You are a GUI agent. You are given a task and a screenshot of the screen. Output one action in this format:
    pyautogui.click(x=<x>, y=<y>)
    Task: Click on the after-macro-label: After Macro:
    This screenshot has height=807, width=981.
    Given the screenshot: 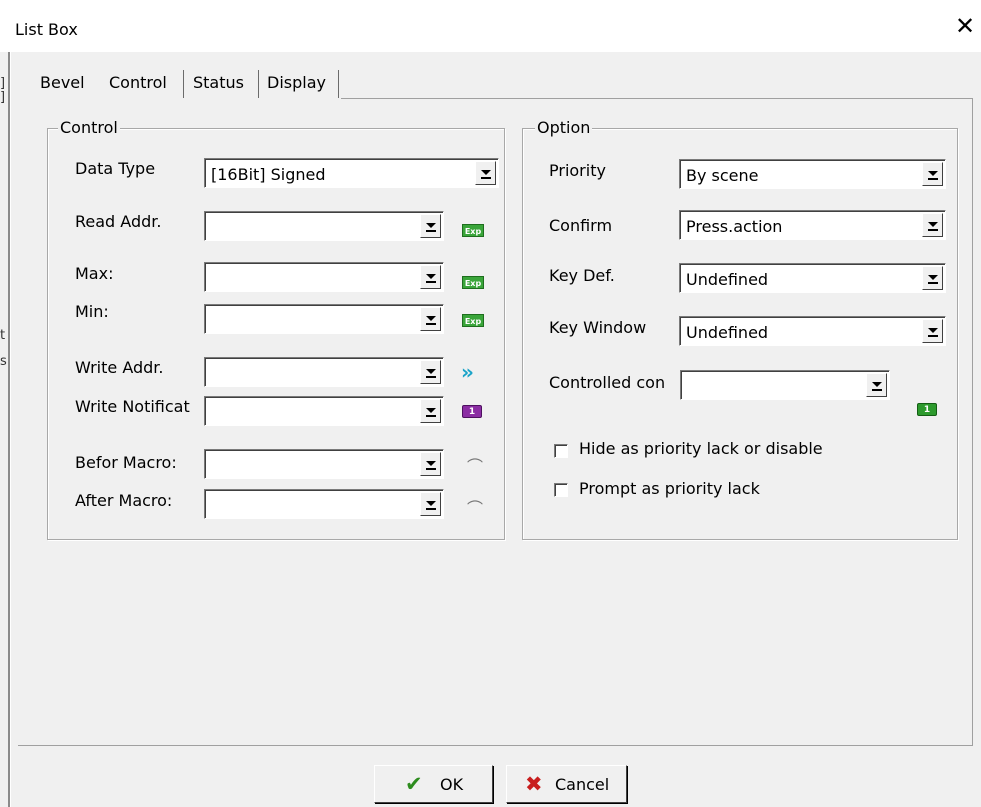 What is the action you would take?
    pyautogui.click(x=124, y=500)
    